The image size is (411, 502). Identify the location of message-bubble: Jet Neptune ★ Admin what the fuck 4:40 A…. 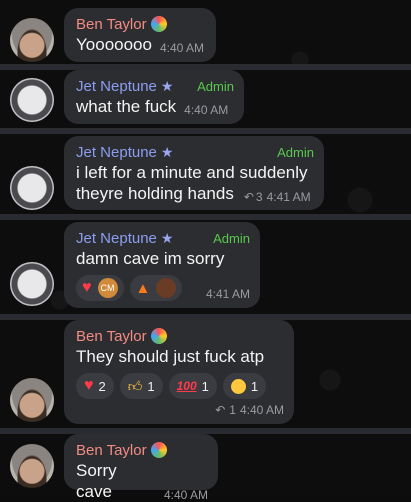
(154, 97).